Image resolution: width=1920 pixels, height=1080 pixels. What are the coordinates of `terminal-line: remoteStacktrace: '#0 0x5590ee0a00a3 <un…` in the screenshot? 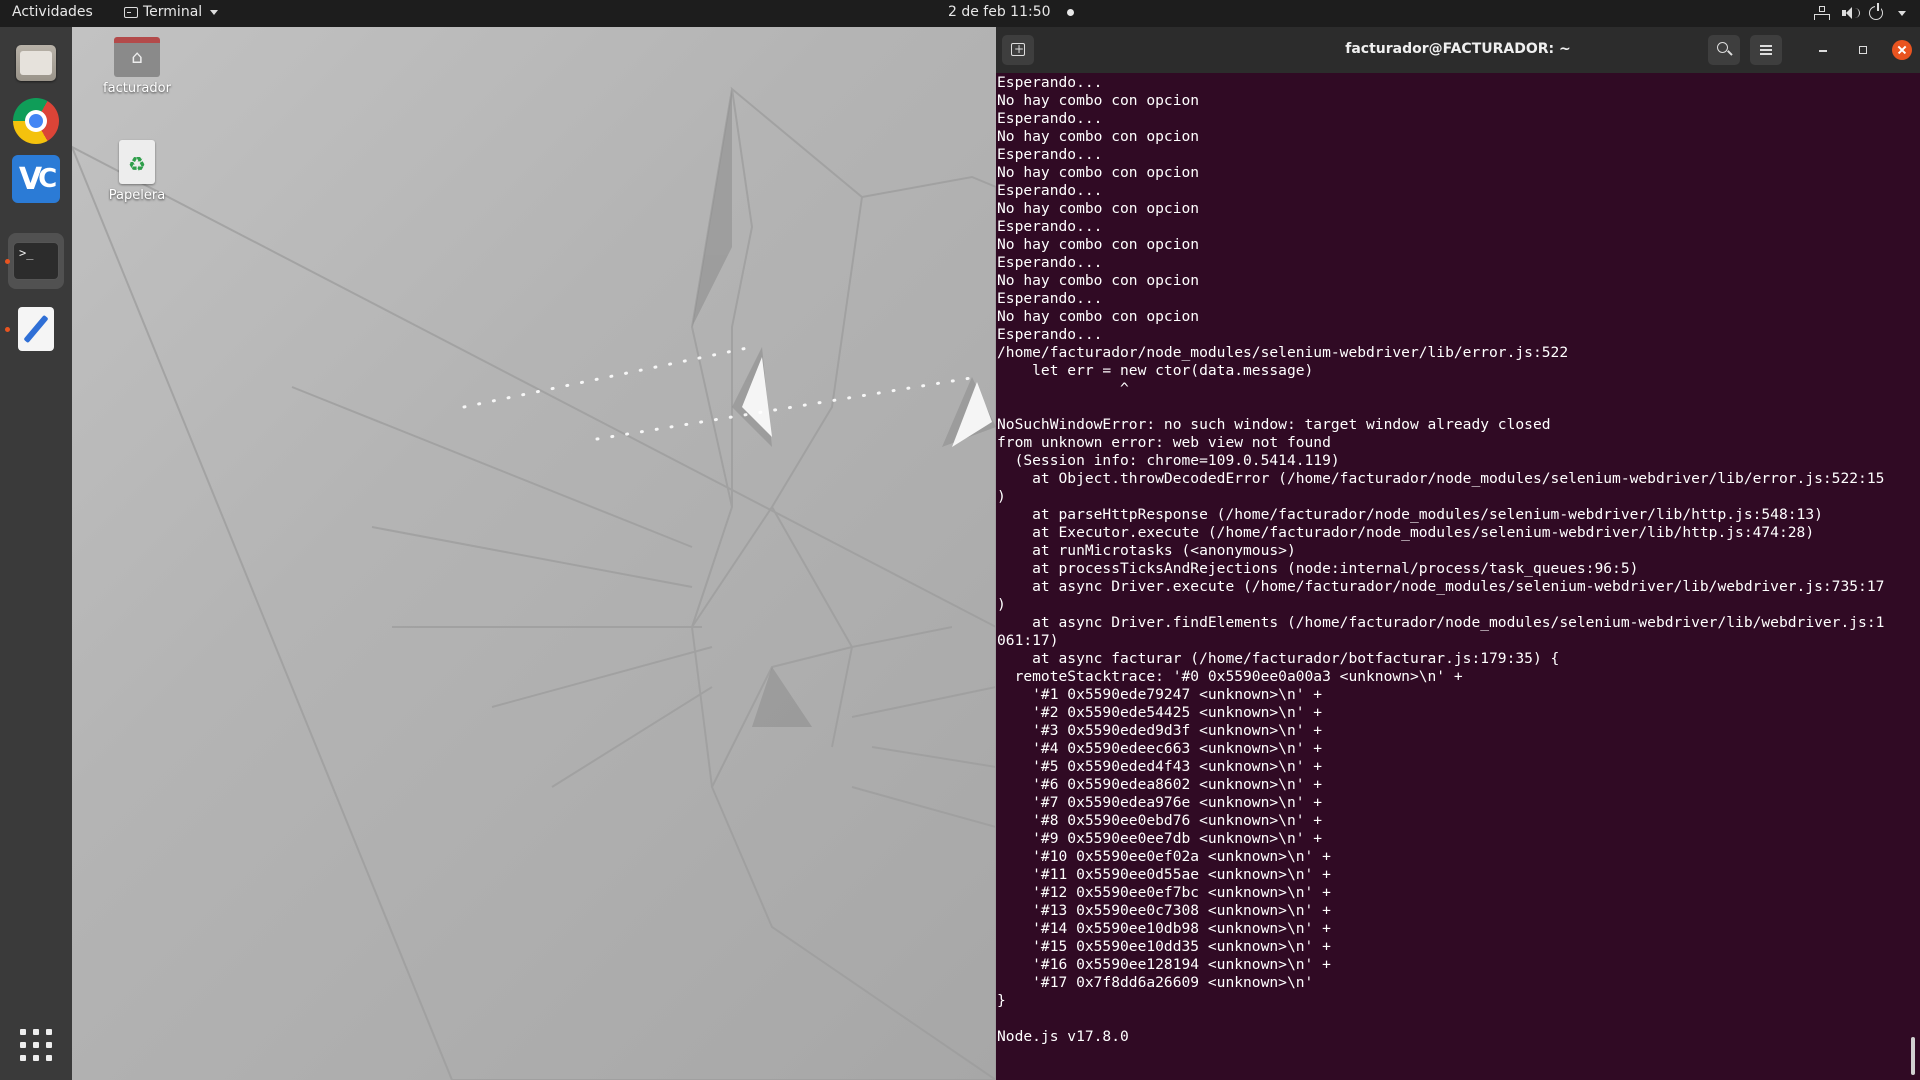 It's located at (1230, 676).